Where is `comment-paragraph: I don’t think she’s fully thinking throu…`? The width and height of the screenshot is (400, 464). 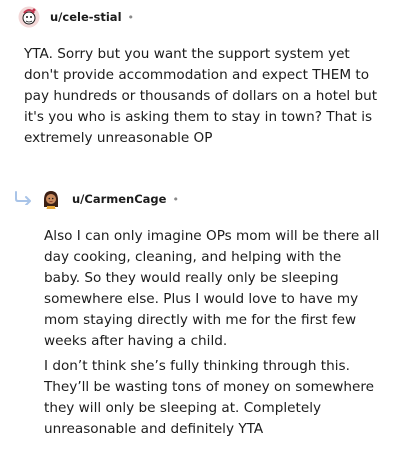
comment-paragraph: I don’t think she’s fully thinking throu… is located at coordinates (209, 397).